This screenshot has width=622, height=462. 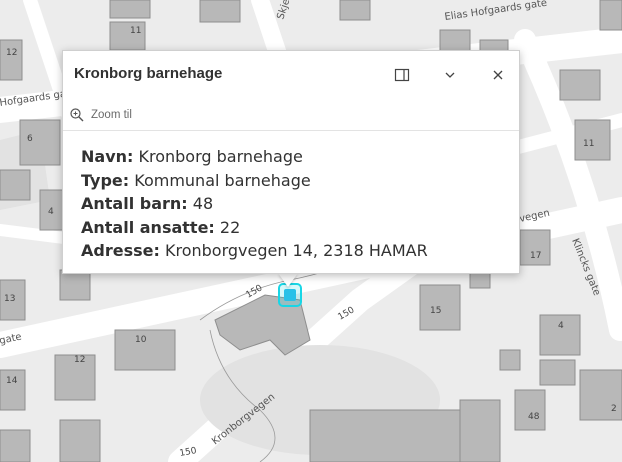 I want to click on close-icon, so click(x=498, y=75).